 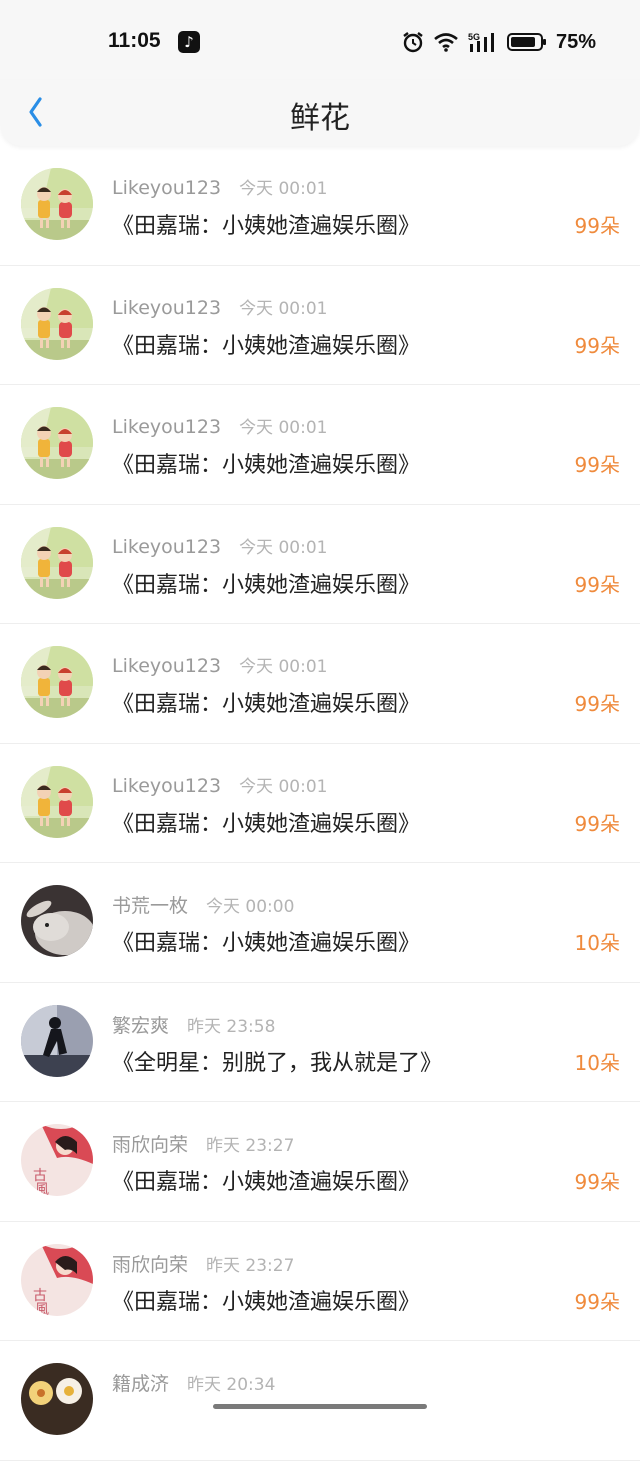 I want to click on status-time: 11:05, so click(x=134, y=40).